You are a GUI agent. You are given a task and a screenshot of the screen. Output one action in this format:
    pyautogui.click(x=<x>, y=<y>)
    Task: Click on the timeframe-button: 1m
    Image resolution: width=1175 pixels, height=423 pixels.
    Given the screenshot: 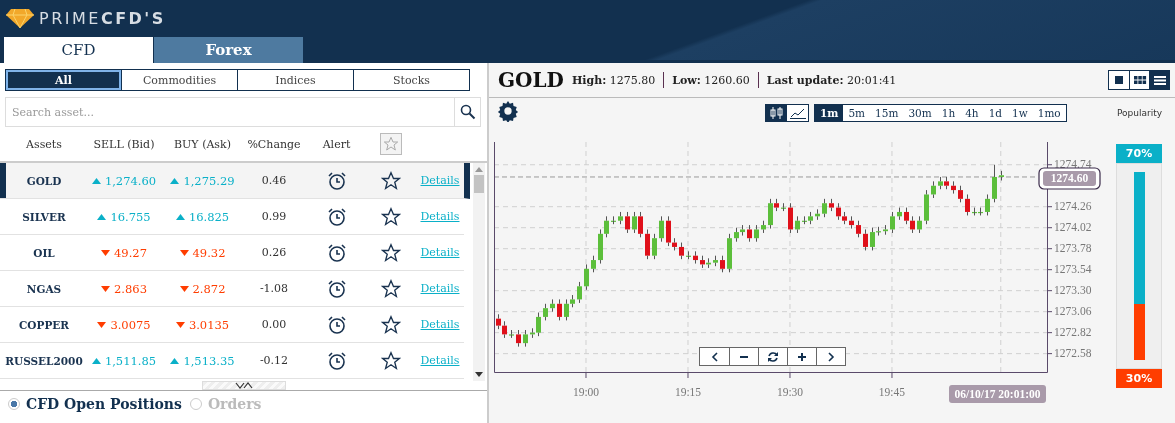 What is the action you would take?
    pyautogui.click(x=829, y=113)
    